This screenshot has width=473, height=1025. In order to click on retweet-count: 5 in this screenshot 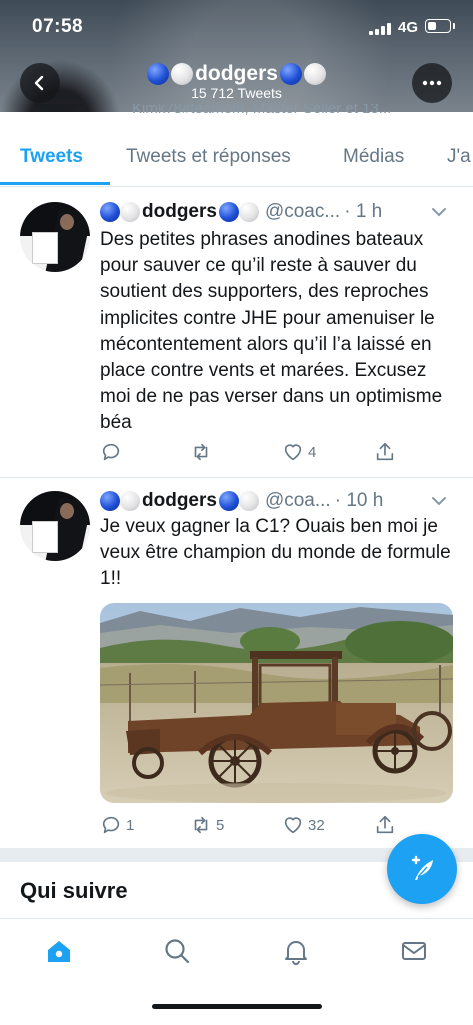, I will do `click(220, 825)`.